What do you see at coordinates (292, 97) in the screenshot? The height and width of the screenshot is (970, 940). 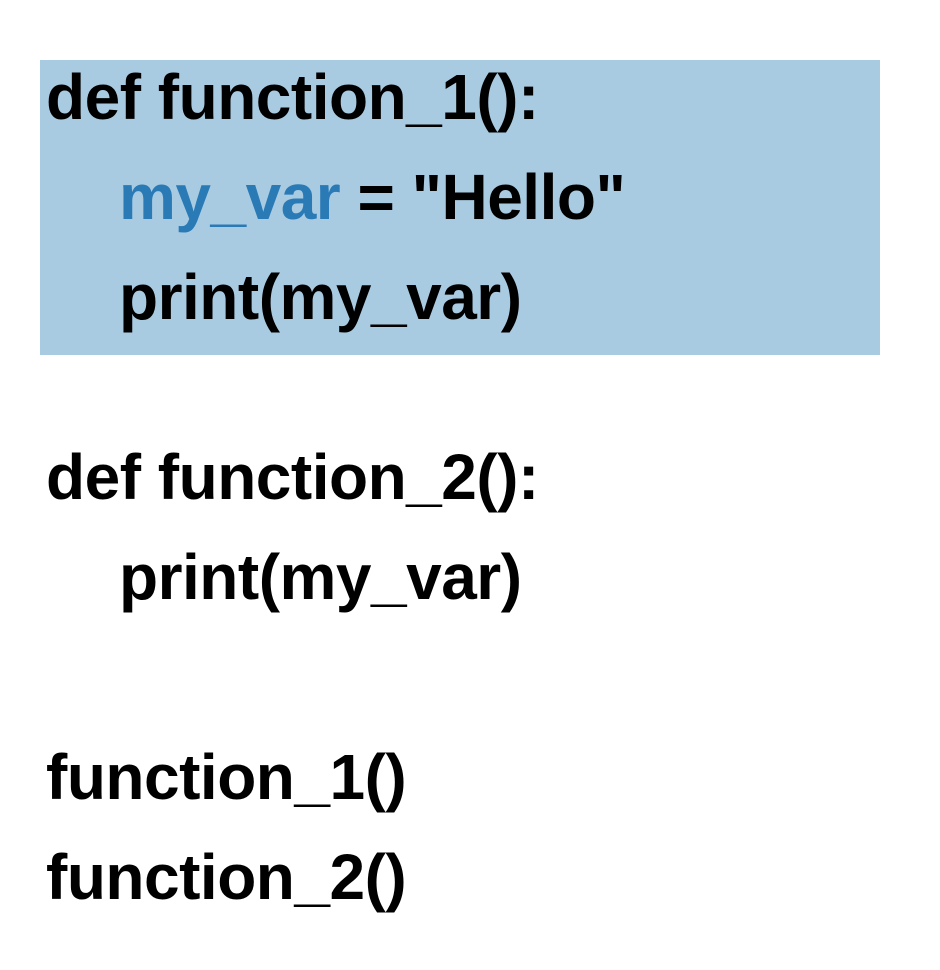 I see `function-1-definition: def function_1():` at bounding box center [292, 97].